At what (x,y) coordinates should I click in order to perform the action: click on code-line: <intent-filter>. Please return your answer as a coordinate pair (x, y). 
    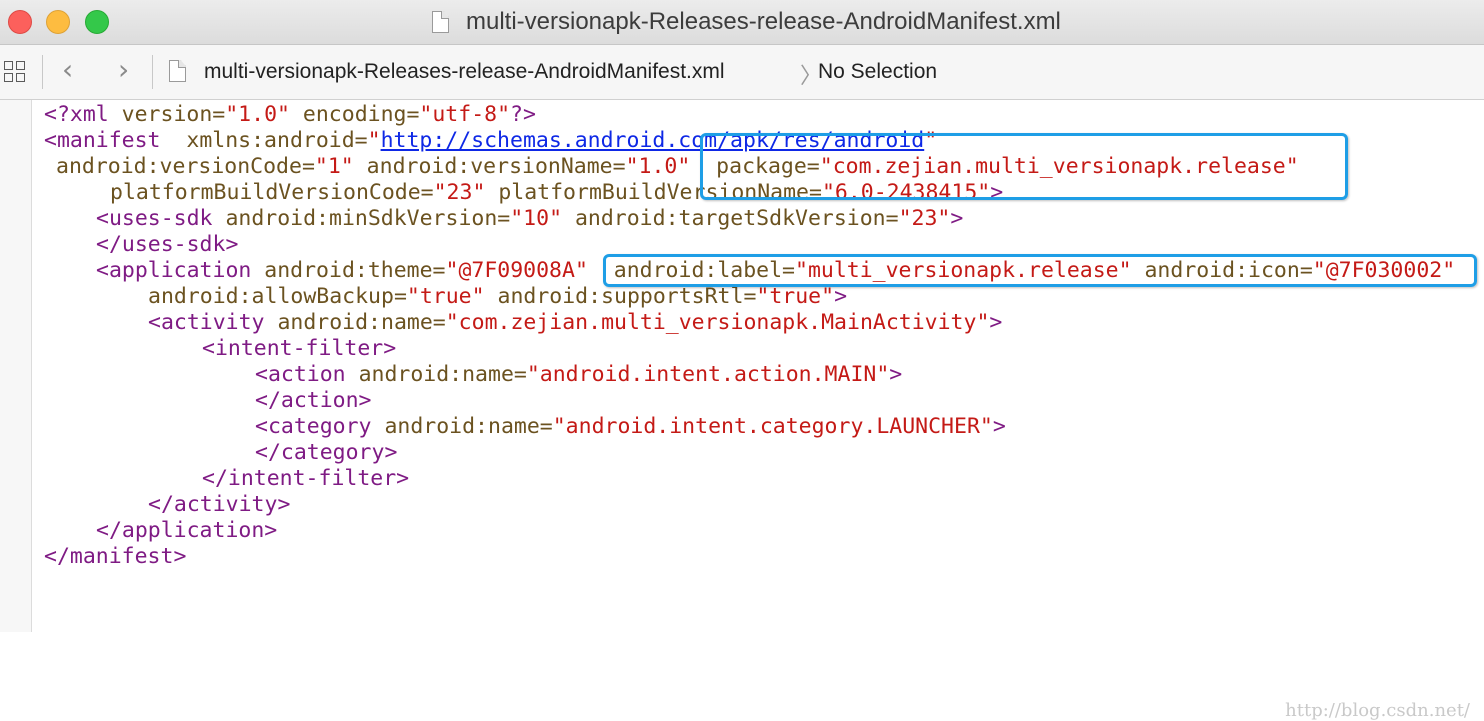
    Looking at the image, I should click on (299, 349).